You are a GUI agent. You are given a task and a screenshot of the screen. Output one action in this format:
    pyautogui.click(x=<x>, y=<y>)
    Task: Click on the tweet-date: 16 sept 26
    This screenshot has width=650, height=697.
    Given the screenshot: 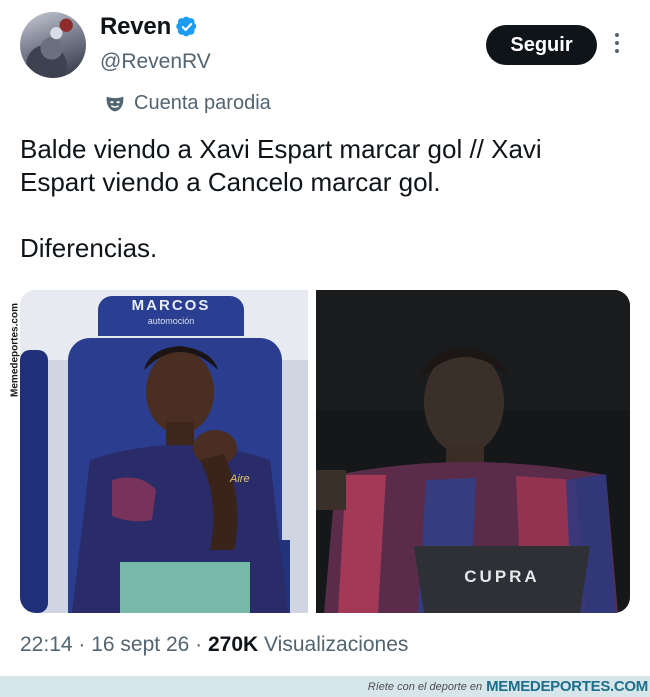 What is the action you would take?
    pyautogui.click(x=140, y=644)
    